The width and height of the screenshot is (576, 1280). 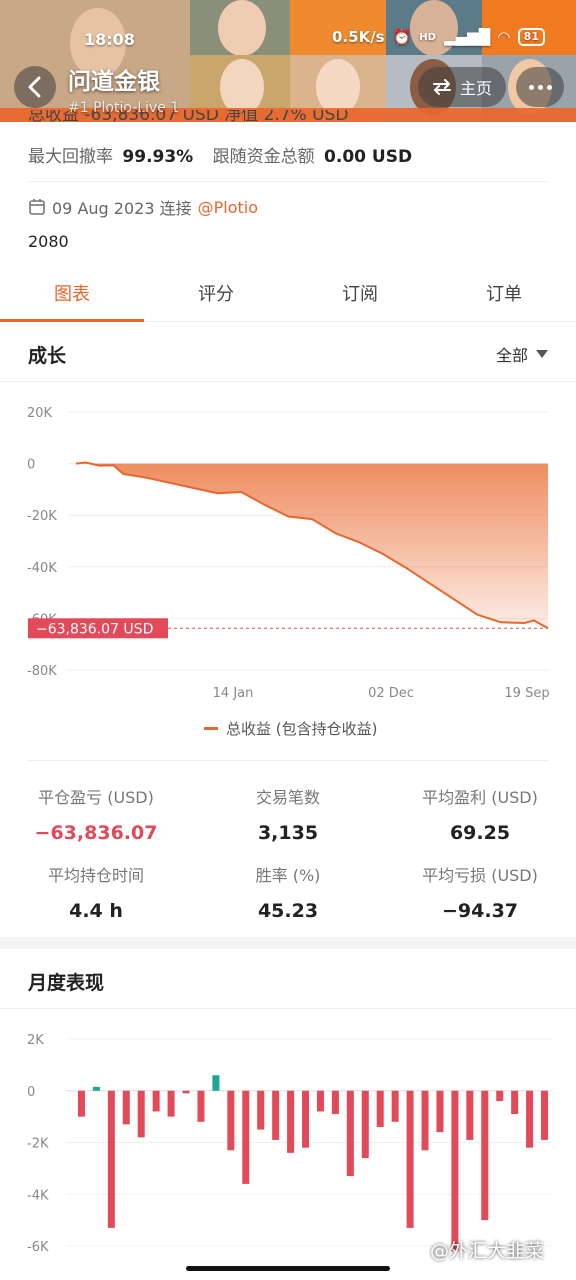 I want to click on metric-value: 45.23, so click(x=288, y=911).